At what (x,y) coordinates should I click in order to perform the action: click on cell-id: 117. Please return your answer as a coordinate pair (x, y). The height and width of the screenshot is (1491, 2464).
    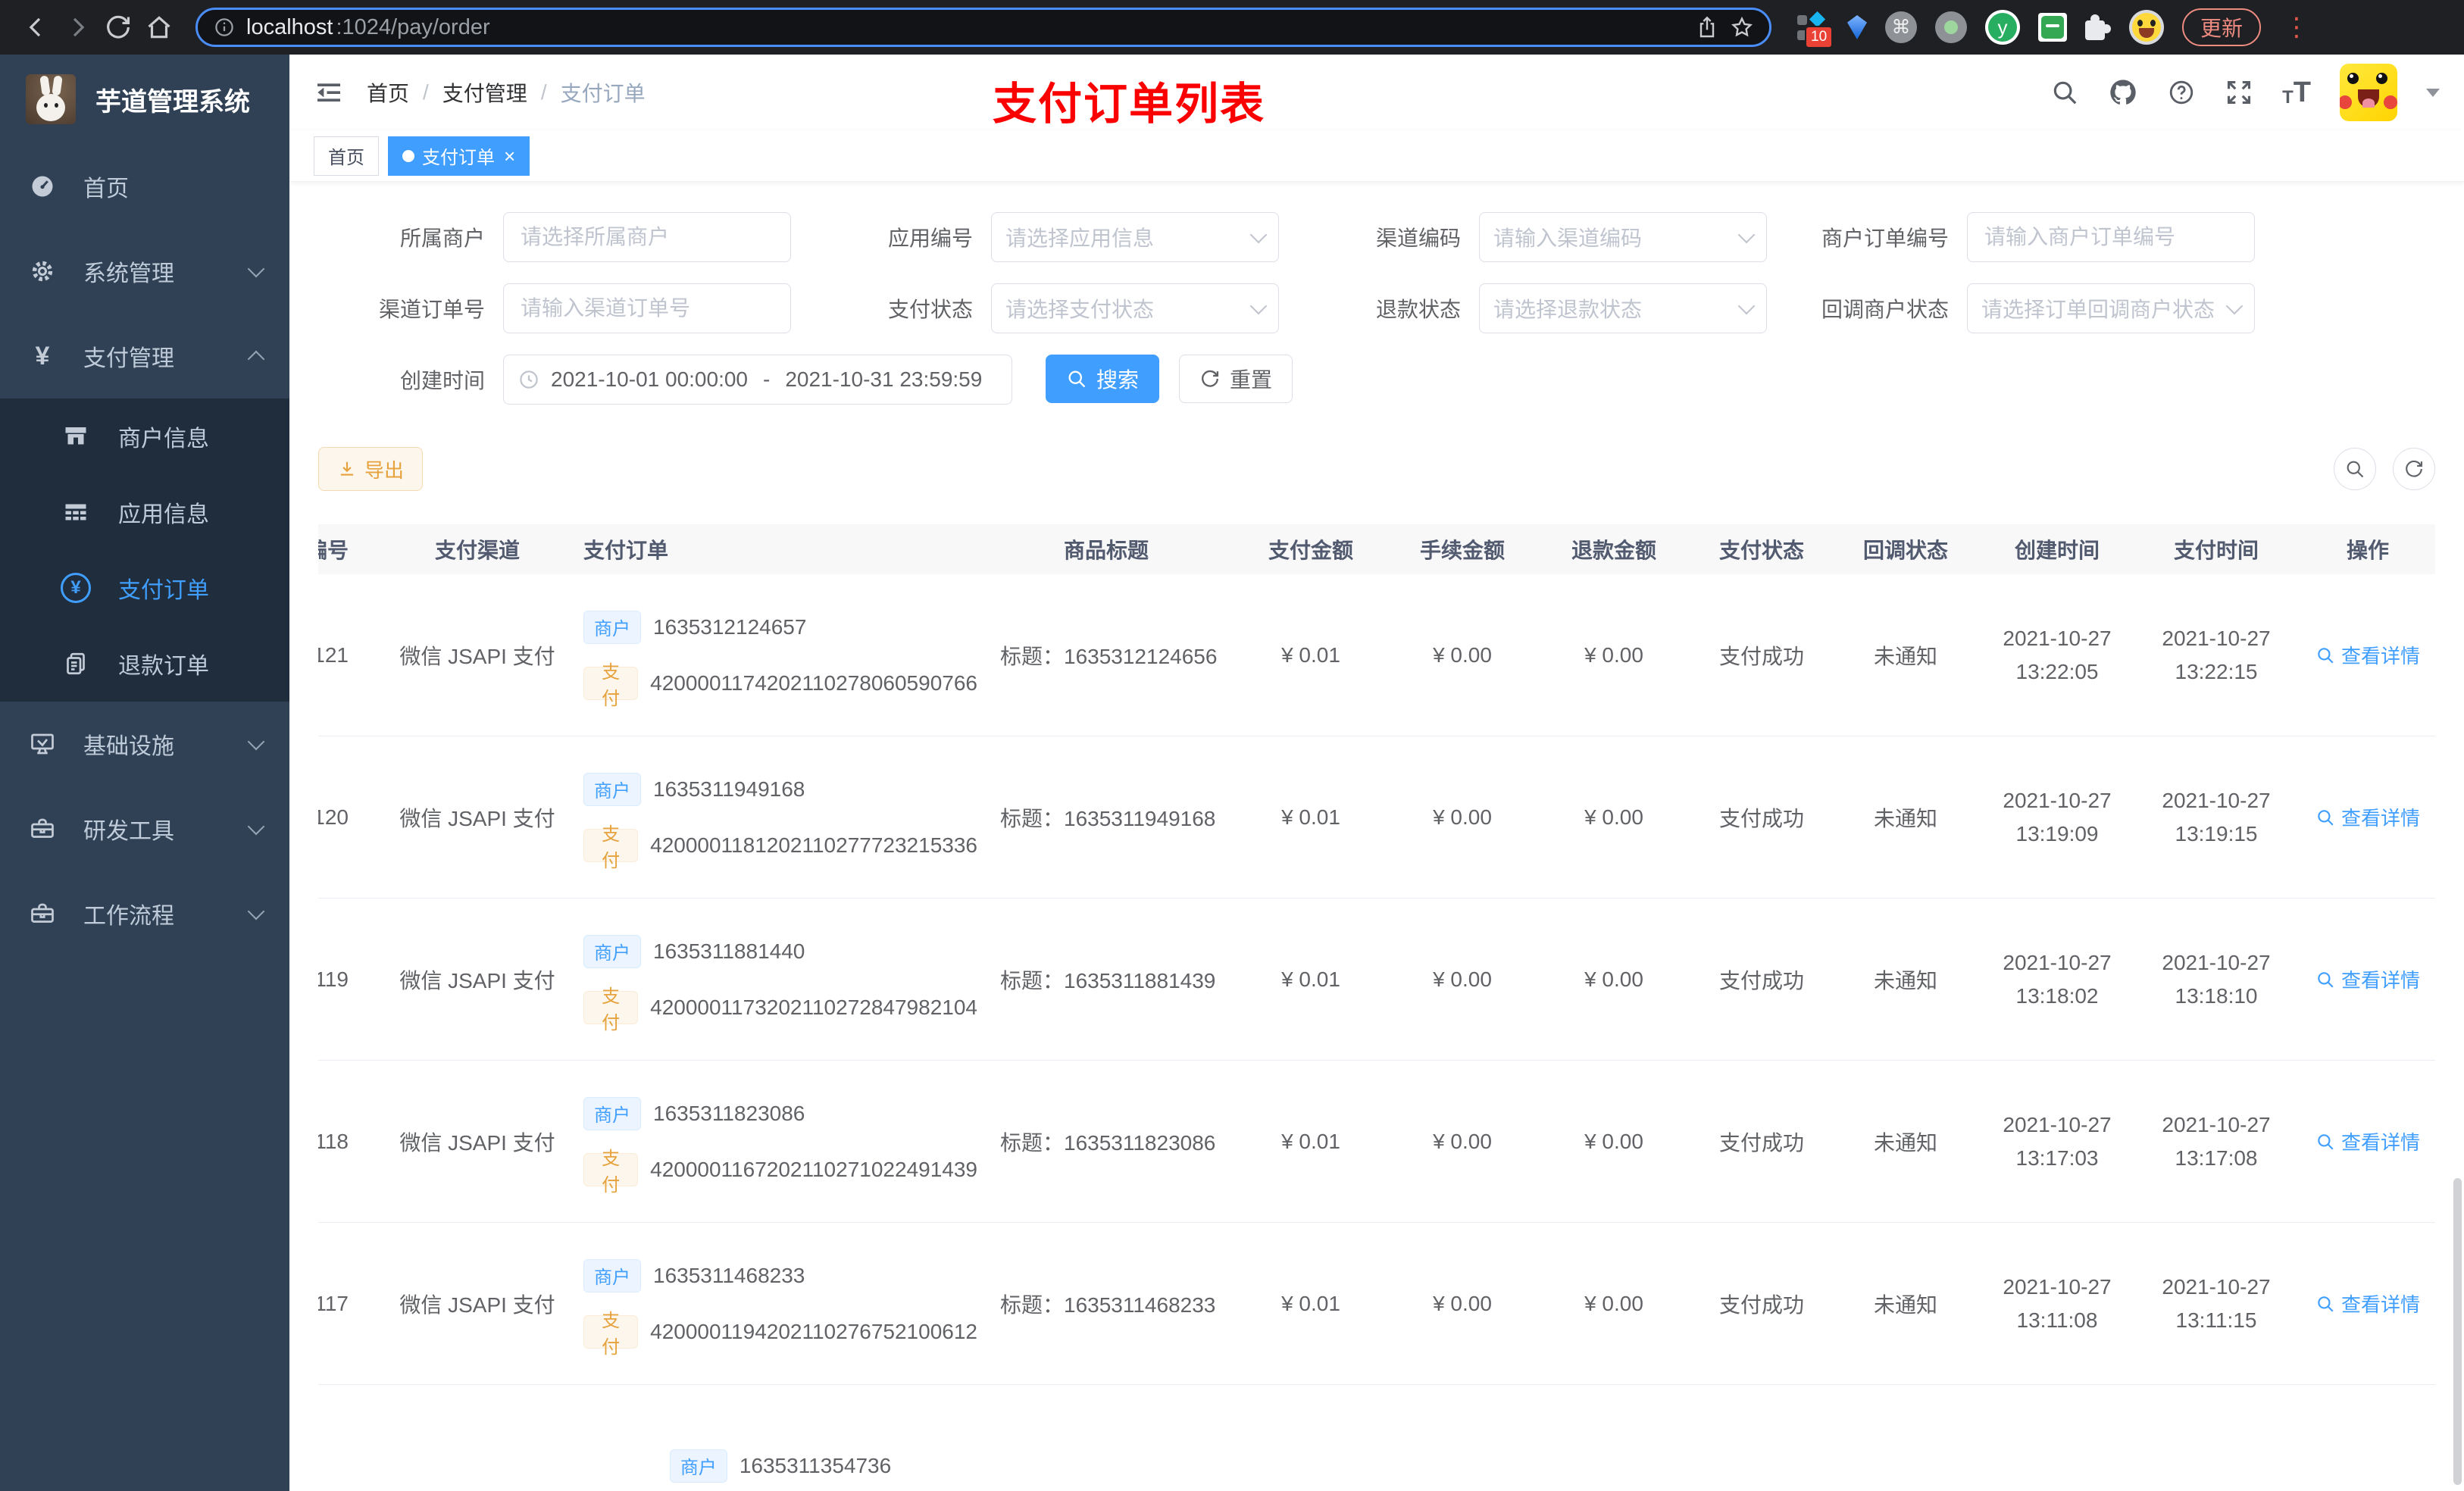
    Looking at the image, I should click on (333, 1303).